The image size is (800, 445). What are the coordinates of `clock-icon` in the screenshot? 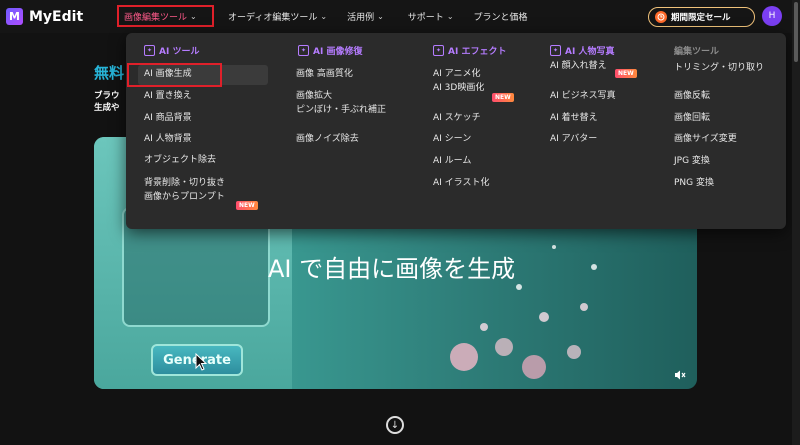 It's located at (661, 17).